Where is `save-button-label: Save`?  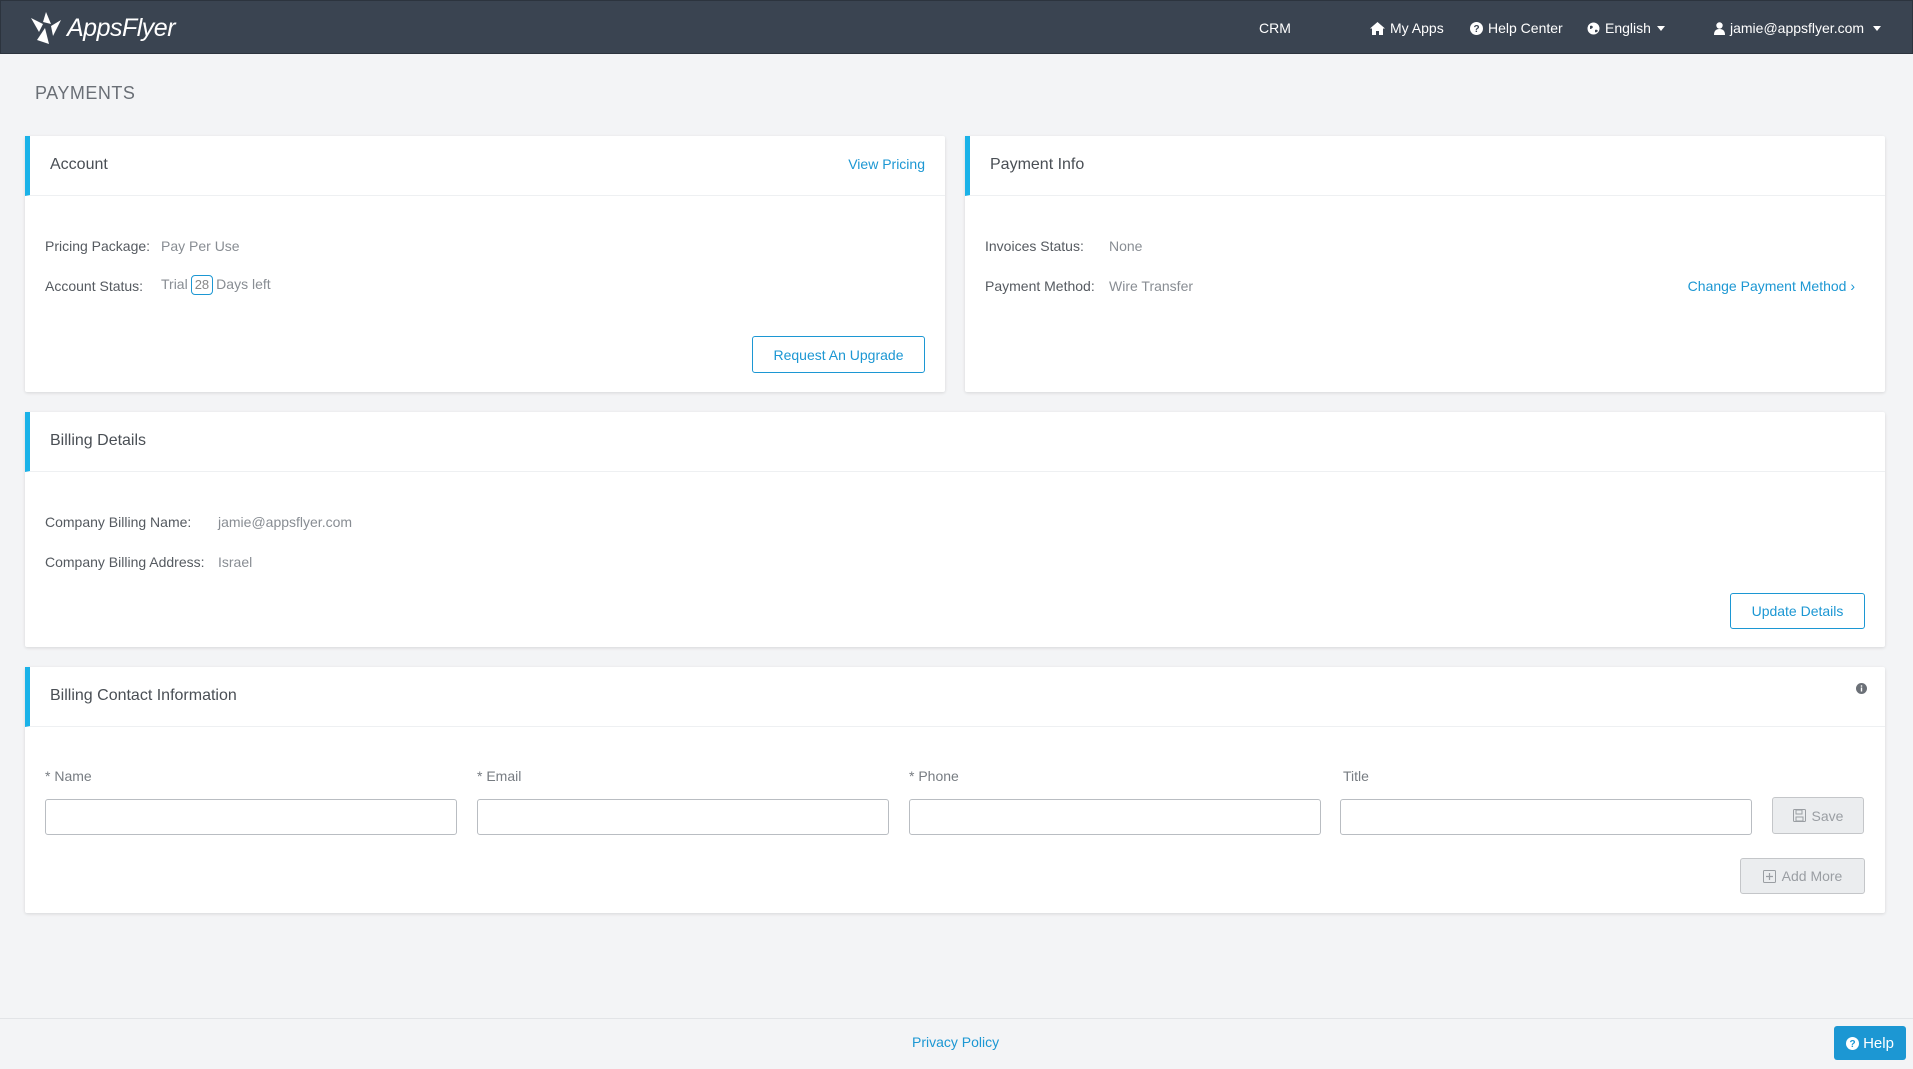
save-button-label: Save is located at coordinates (1827, 815).